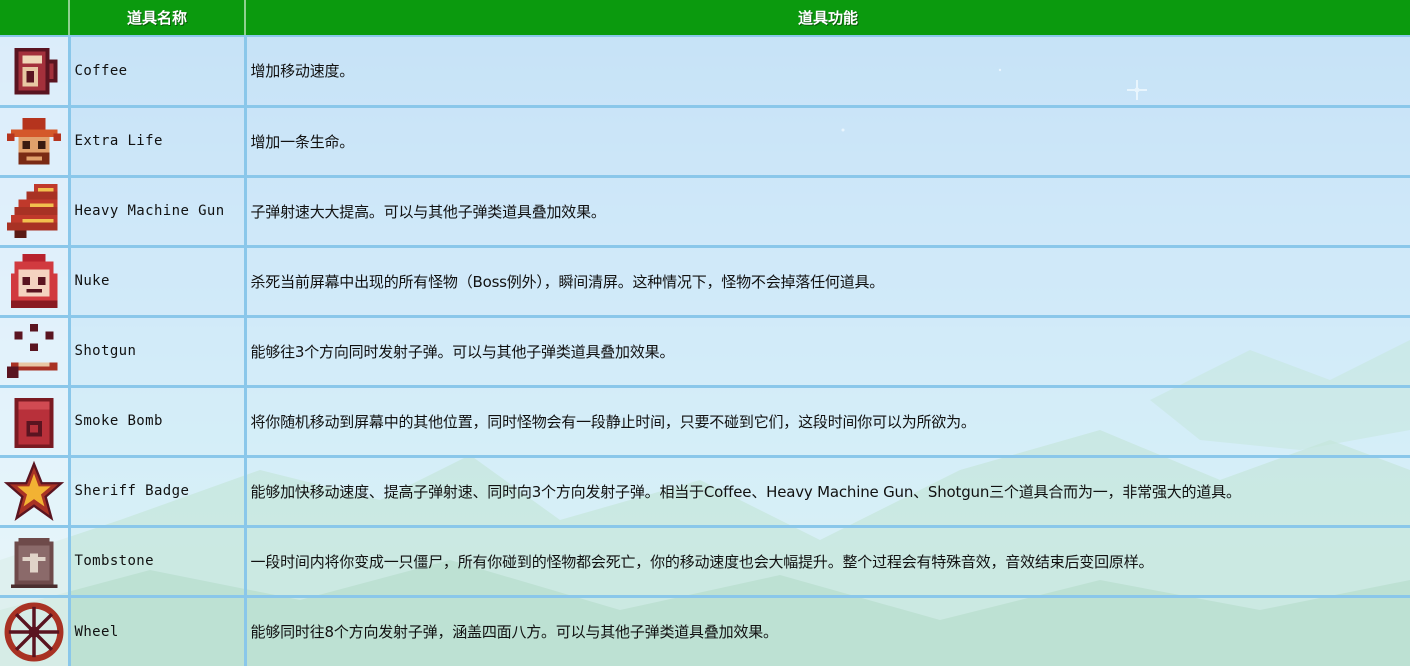 This screenshot has height=666, width=1410. What do you see at coordinates (826, 140) in the screenshot?
I see `item-description: 增加一条生命。` at bounding box center [826, 140].